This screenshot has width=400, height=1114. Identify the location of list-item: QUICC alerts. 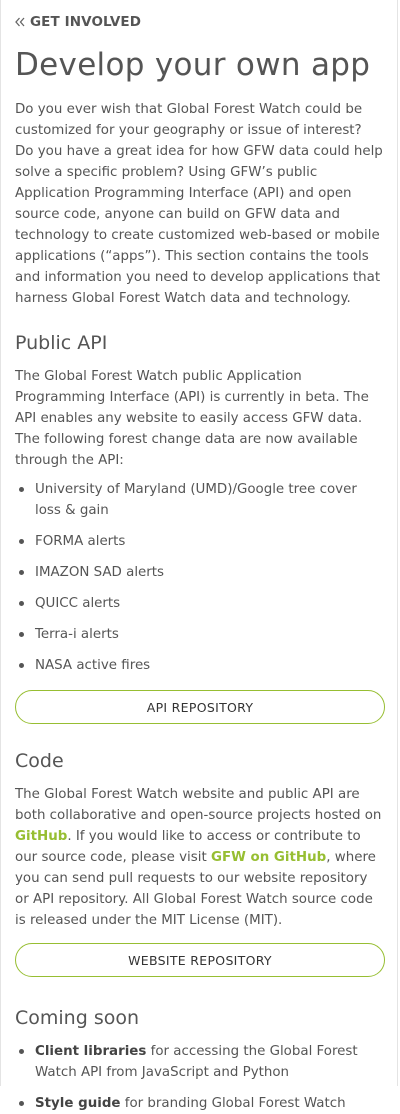
(199, 603).